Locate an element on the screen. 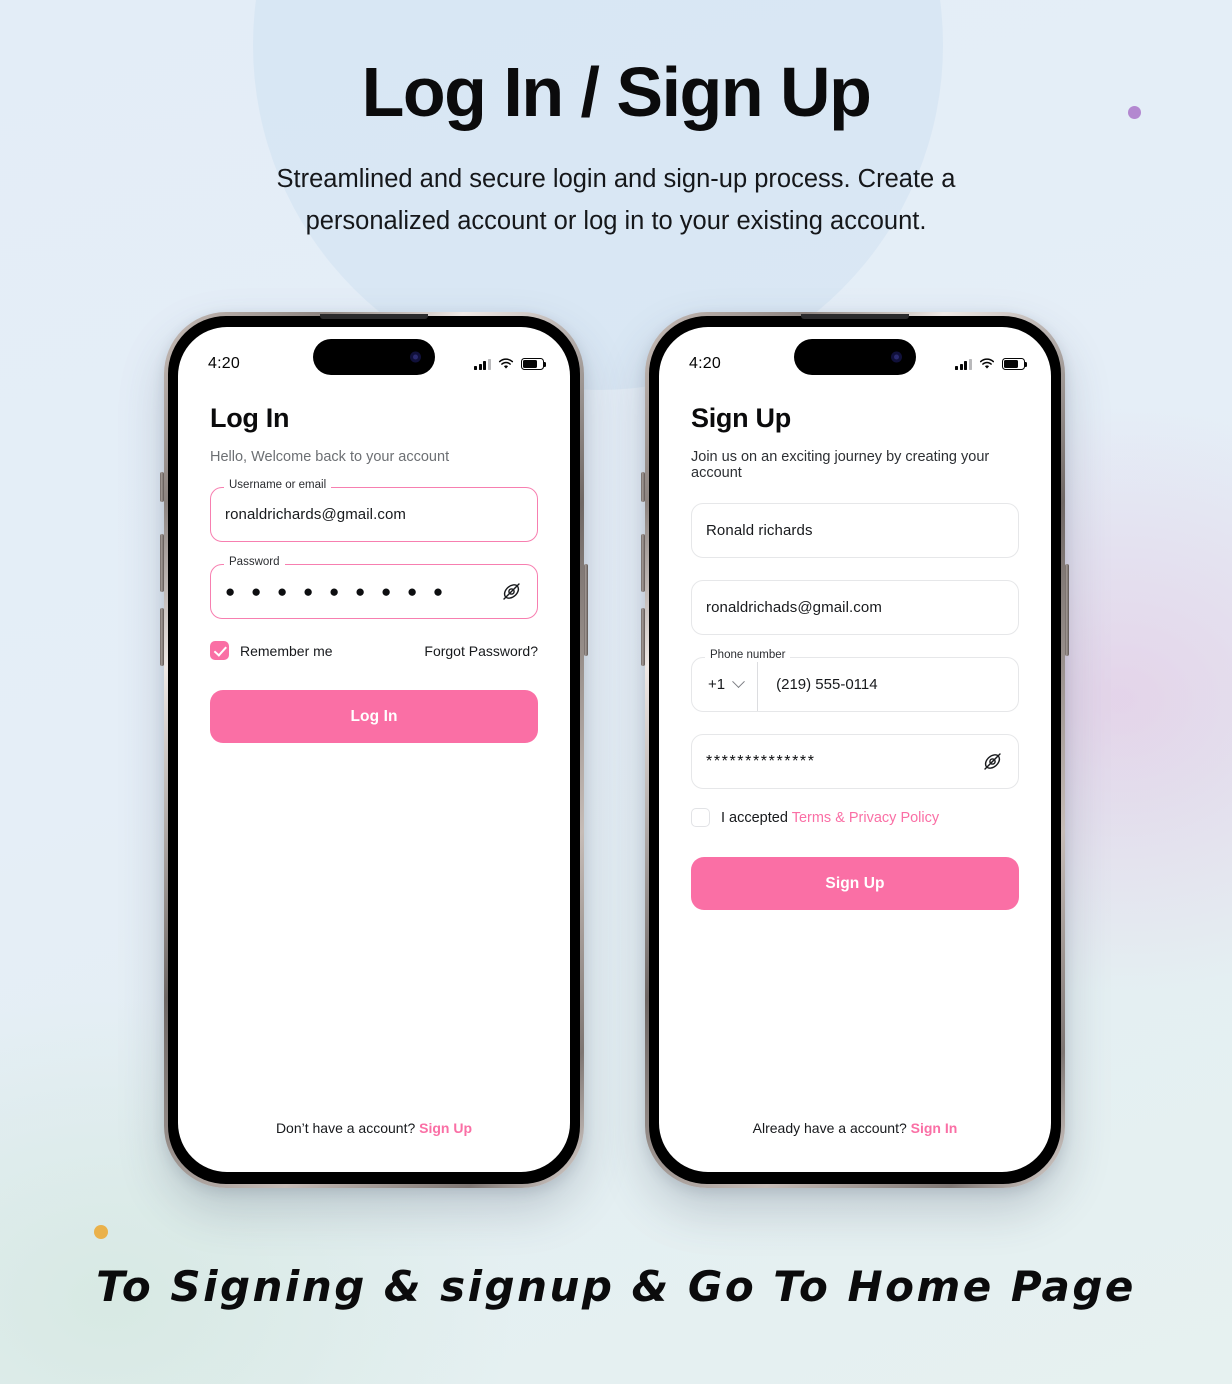 The width and height of the screenshot is (1232, 1384). signup-bottom-link-row: Already have a account? Sign In is located at coordinates (855, 1128).